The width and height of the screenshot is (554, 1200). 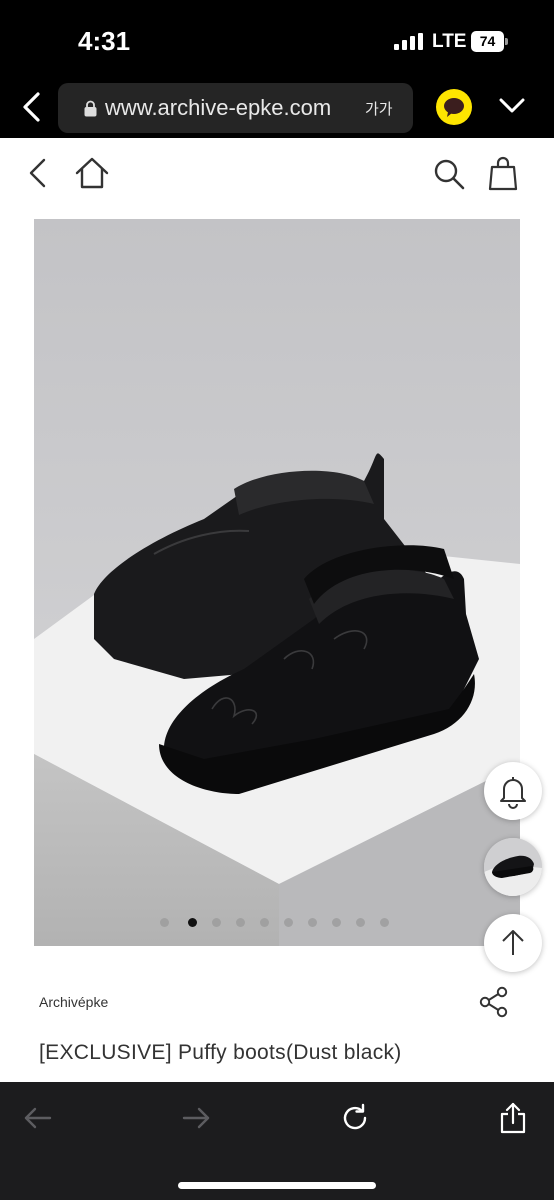 What do you see at coordinates (449, 41) in the screenshot?
I see `network-type: LTE` at bounding box center [449, 41].